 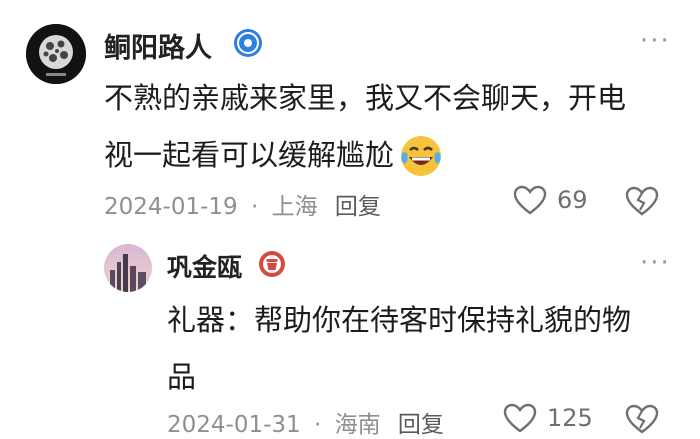 What do you see at coordinates (570, 418) in the screenshot?
I see `like-count: 125` at bounding box center [570, 418].